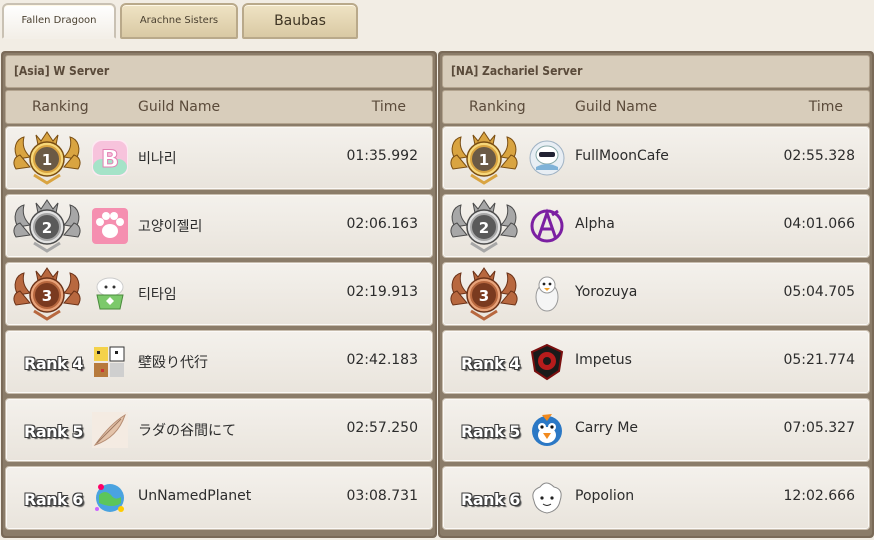 The image size is (874, 540). I want to click on clear-time: 12:02.666, so click(819, 496).